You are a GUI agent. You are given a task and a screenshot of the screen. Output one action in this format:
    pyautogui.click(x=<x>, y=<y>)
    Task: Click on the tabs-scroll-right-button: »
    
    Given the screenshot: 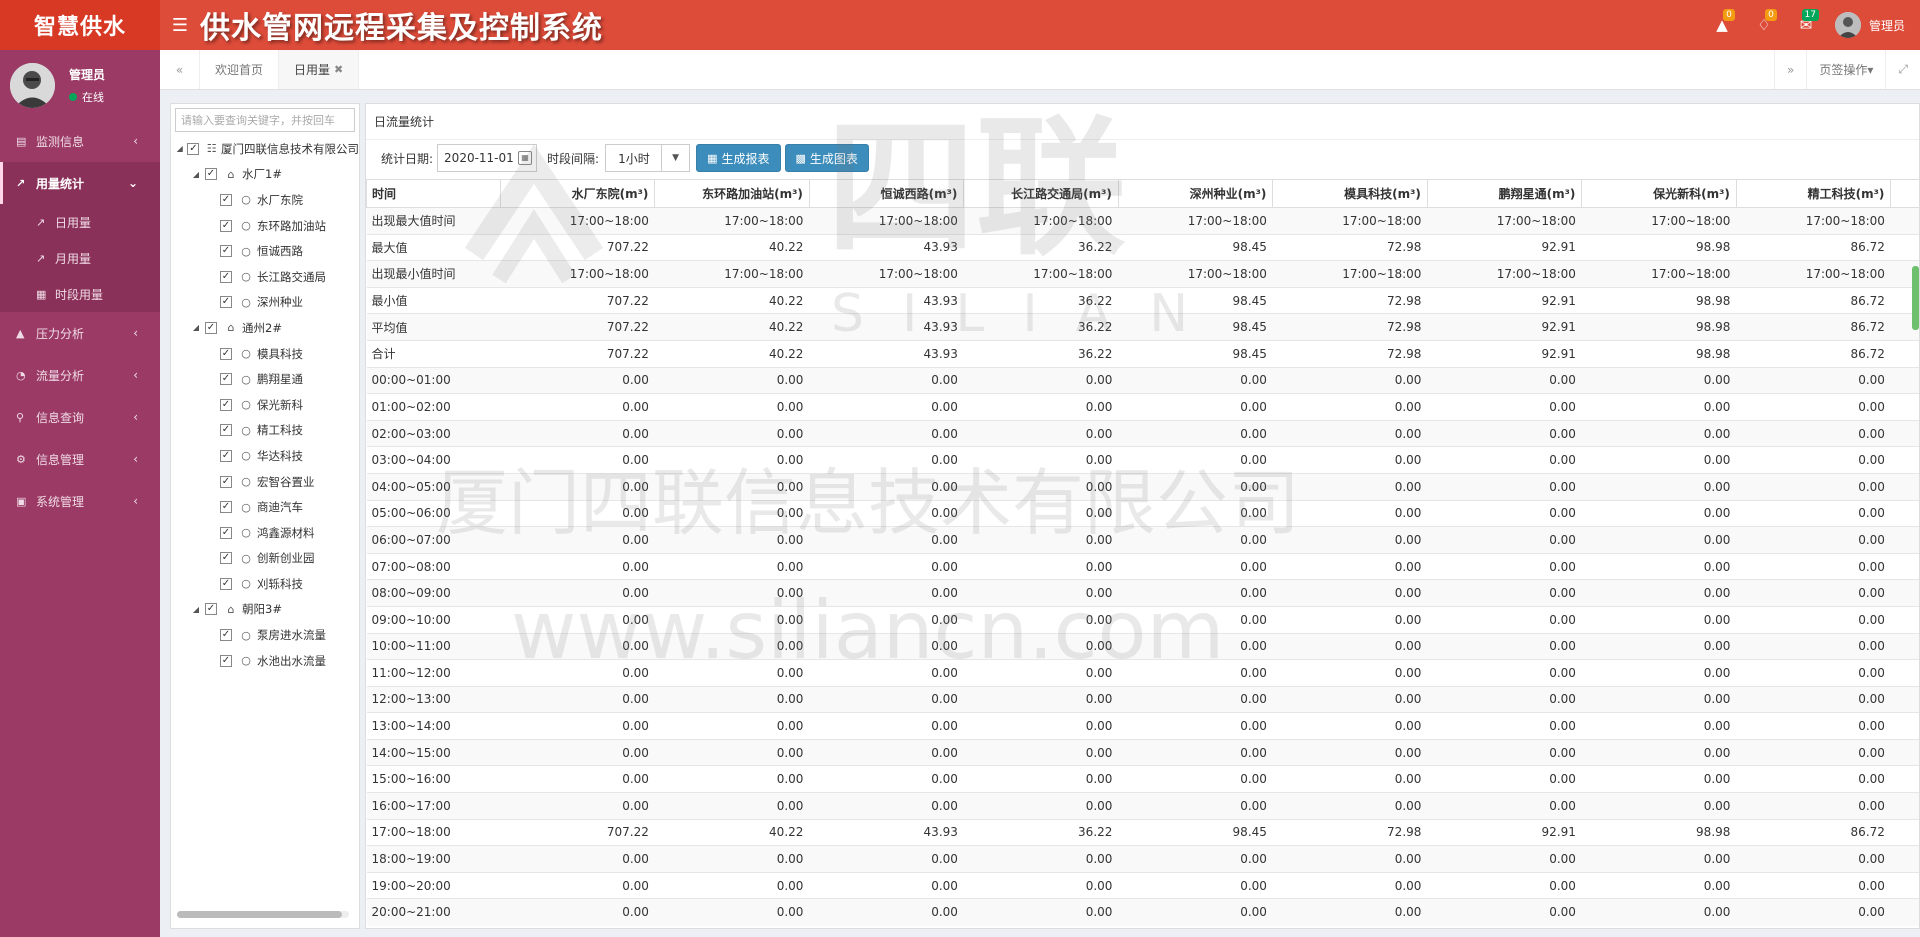 What is the action you would take?
    pyautogui.click(x=1790, y=69)
    